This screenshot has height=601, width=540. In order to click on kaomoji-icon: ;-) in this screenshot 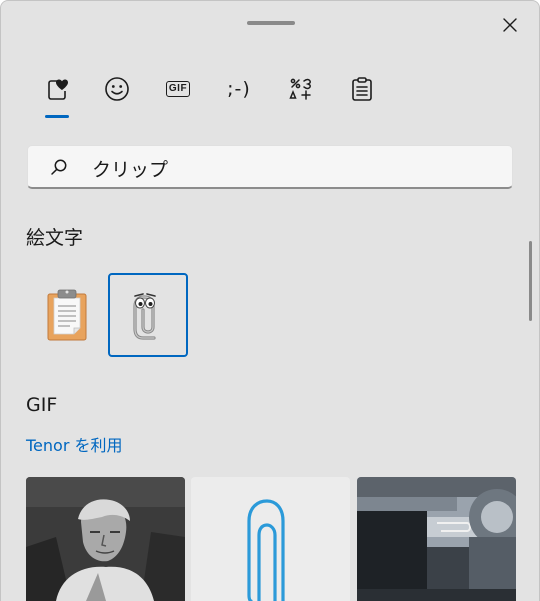, I will do `click(239, 89)`.